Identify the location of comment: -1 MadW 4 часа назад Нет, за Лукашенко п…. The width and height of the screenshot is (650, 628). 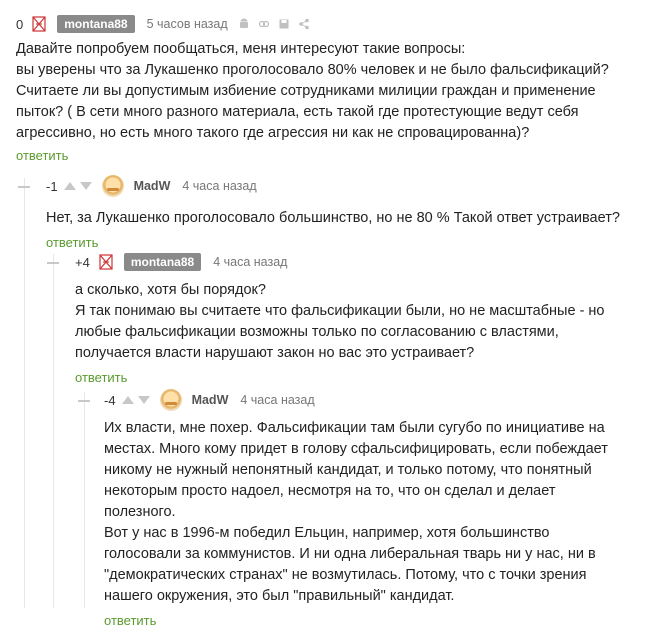
(341, 212).